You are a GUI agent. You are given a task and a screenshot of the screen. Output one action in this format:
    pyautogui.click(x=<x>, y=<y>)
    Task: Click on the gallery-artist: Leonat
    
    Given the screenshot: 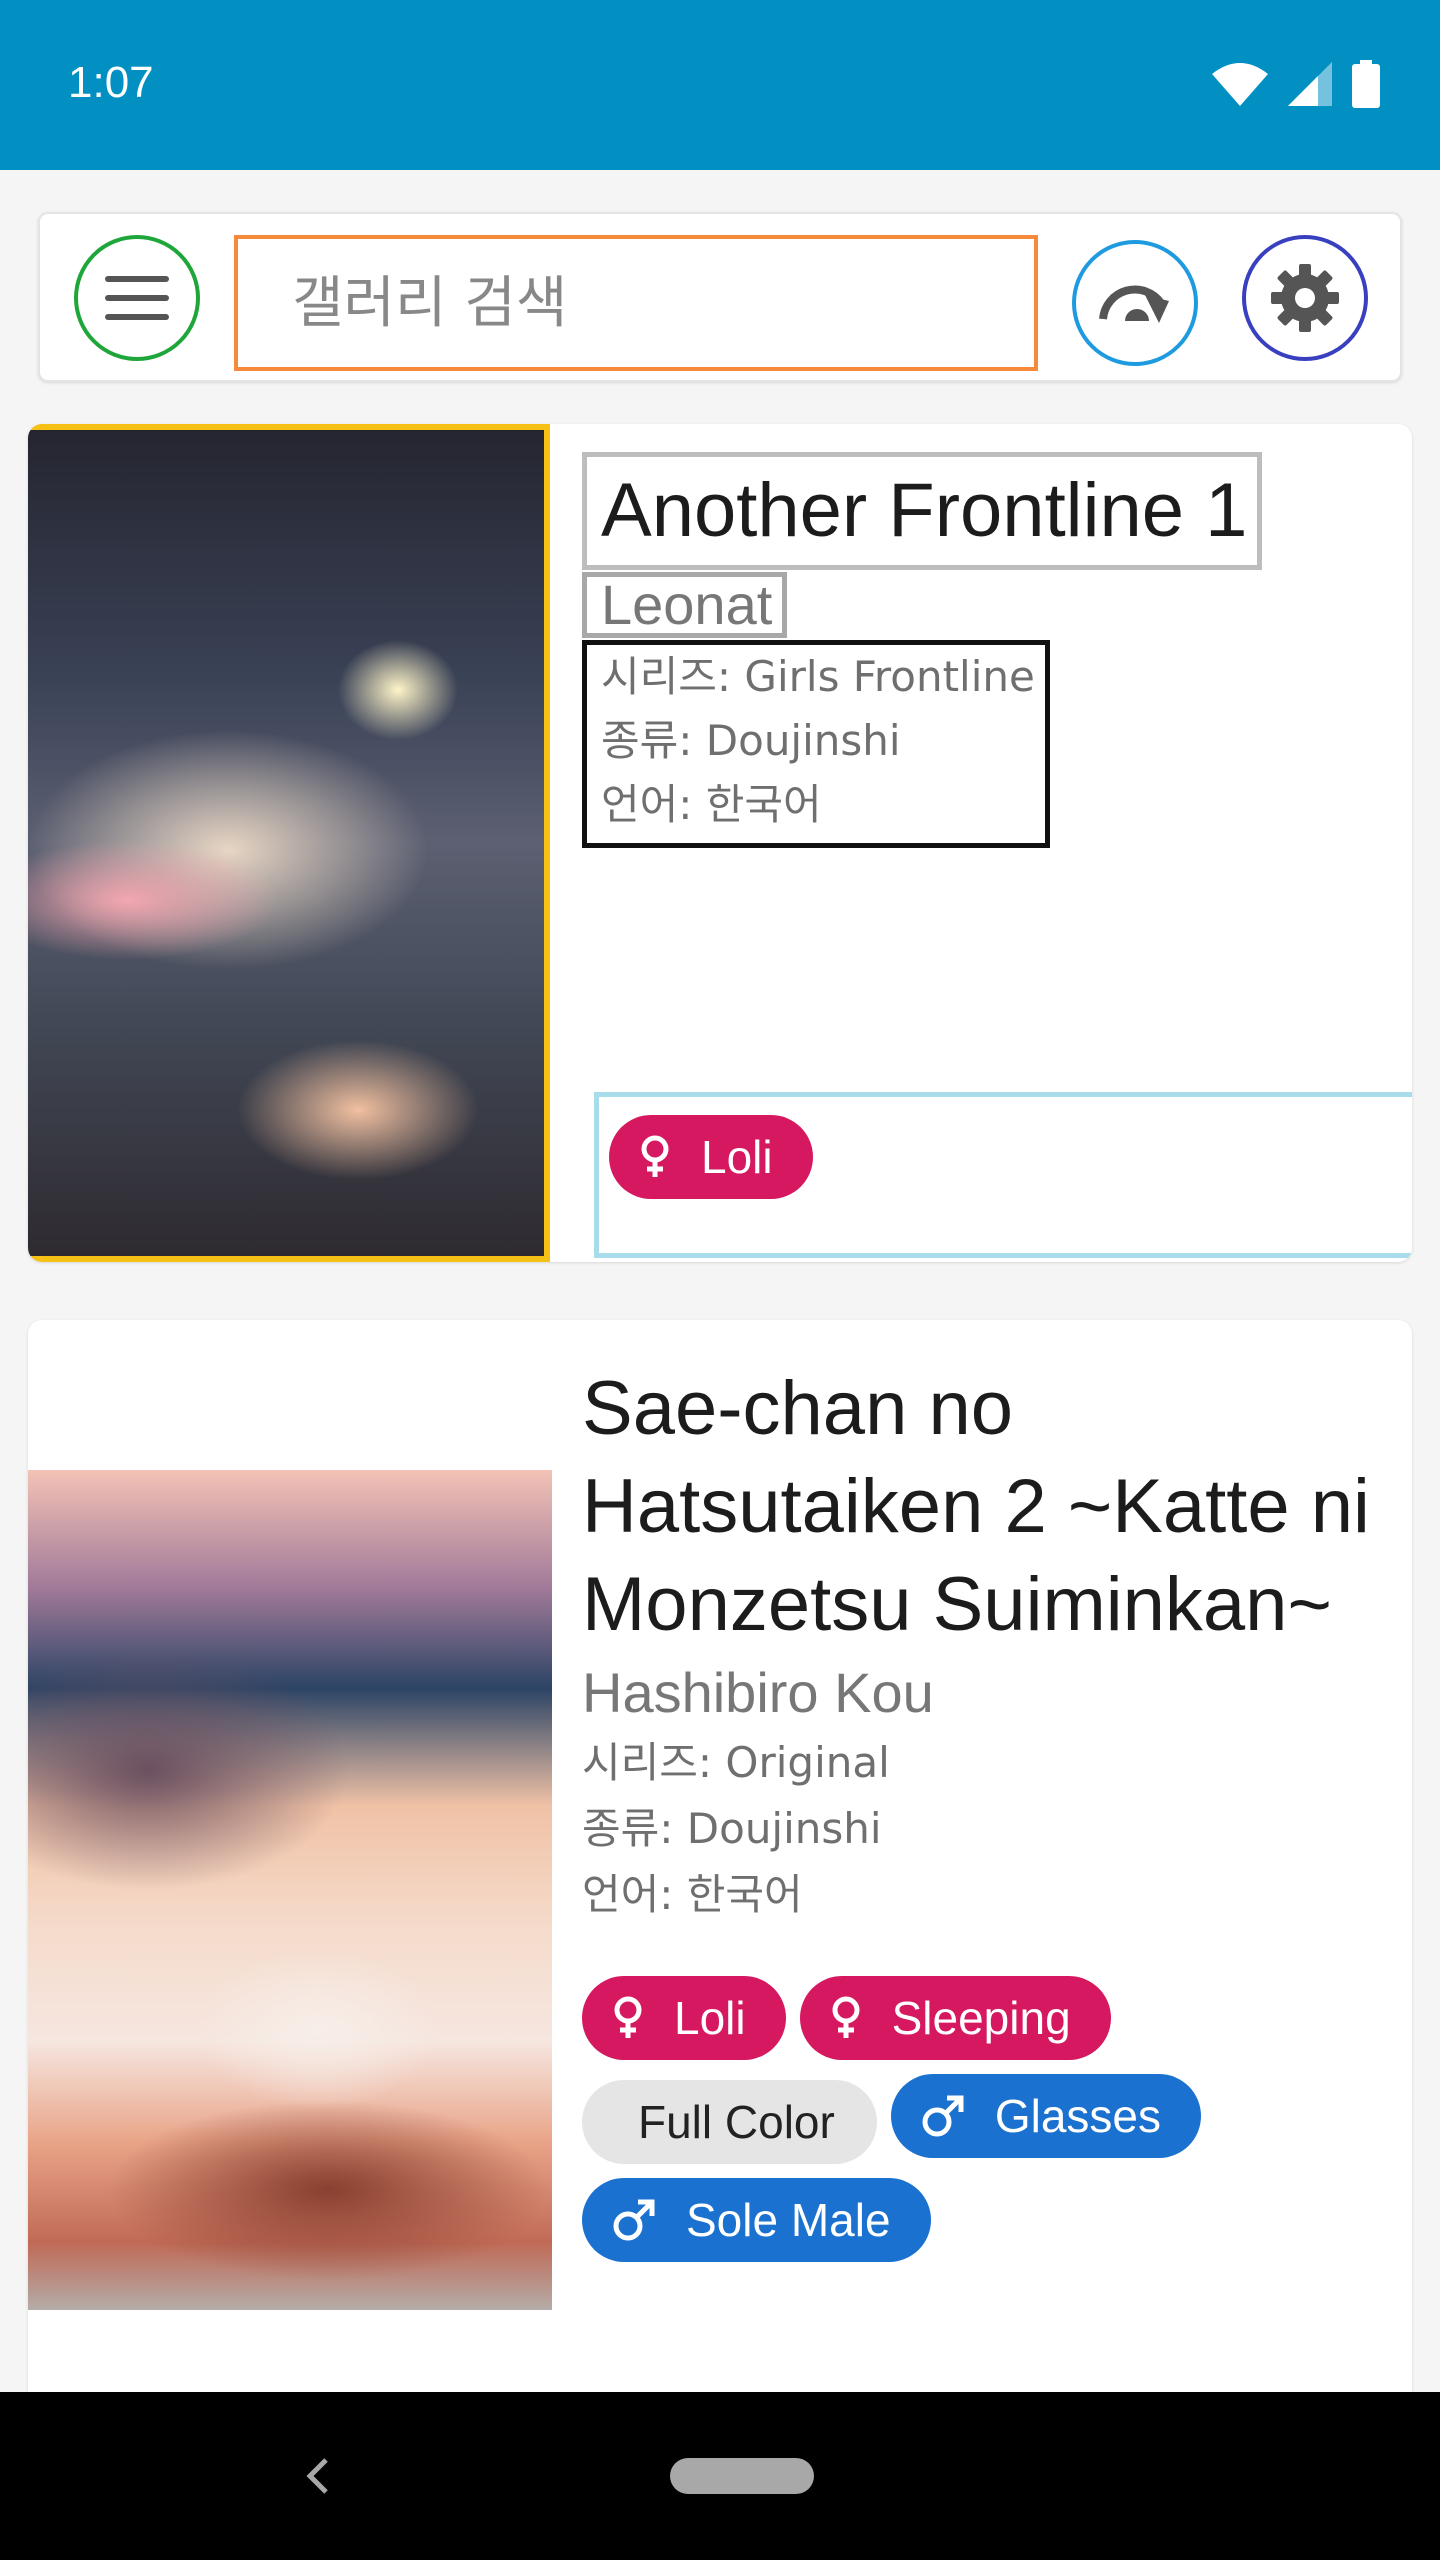 What is the action you would take?
    pyautogui.click(x=685, y=605)
    